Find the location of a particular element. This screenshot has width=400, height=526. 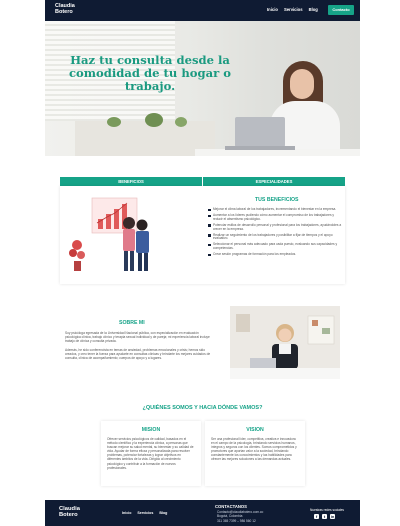

mission-title: MISION is located at coordinates (151, 430).